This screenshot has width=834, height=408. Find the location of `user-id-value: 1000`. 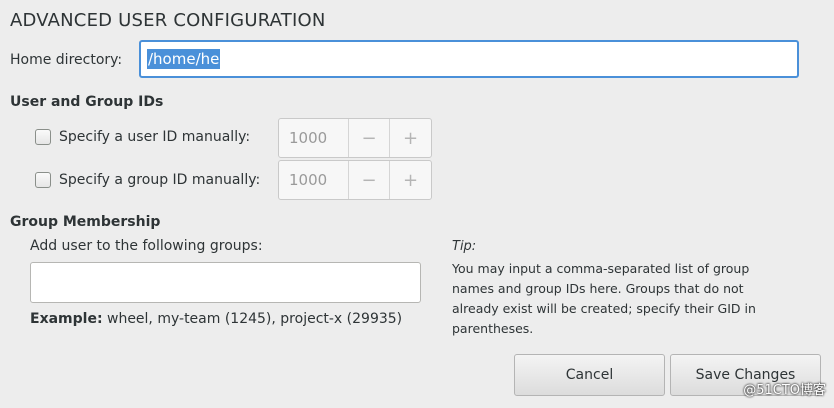

user-id-value: 1000 is located at coordinates (314, 138).